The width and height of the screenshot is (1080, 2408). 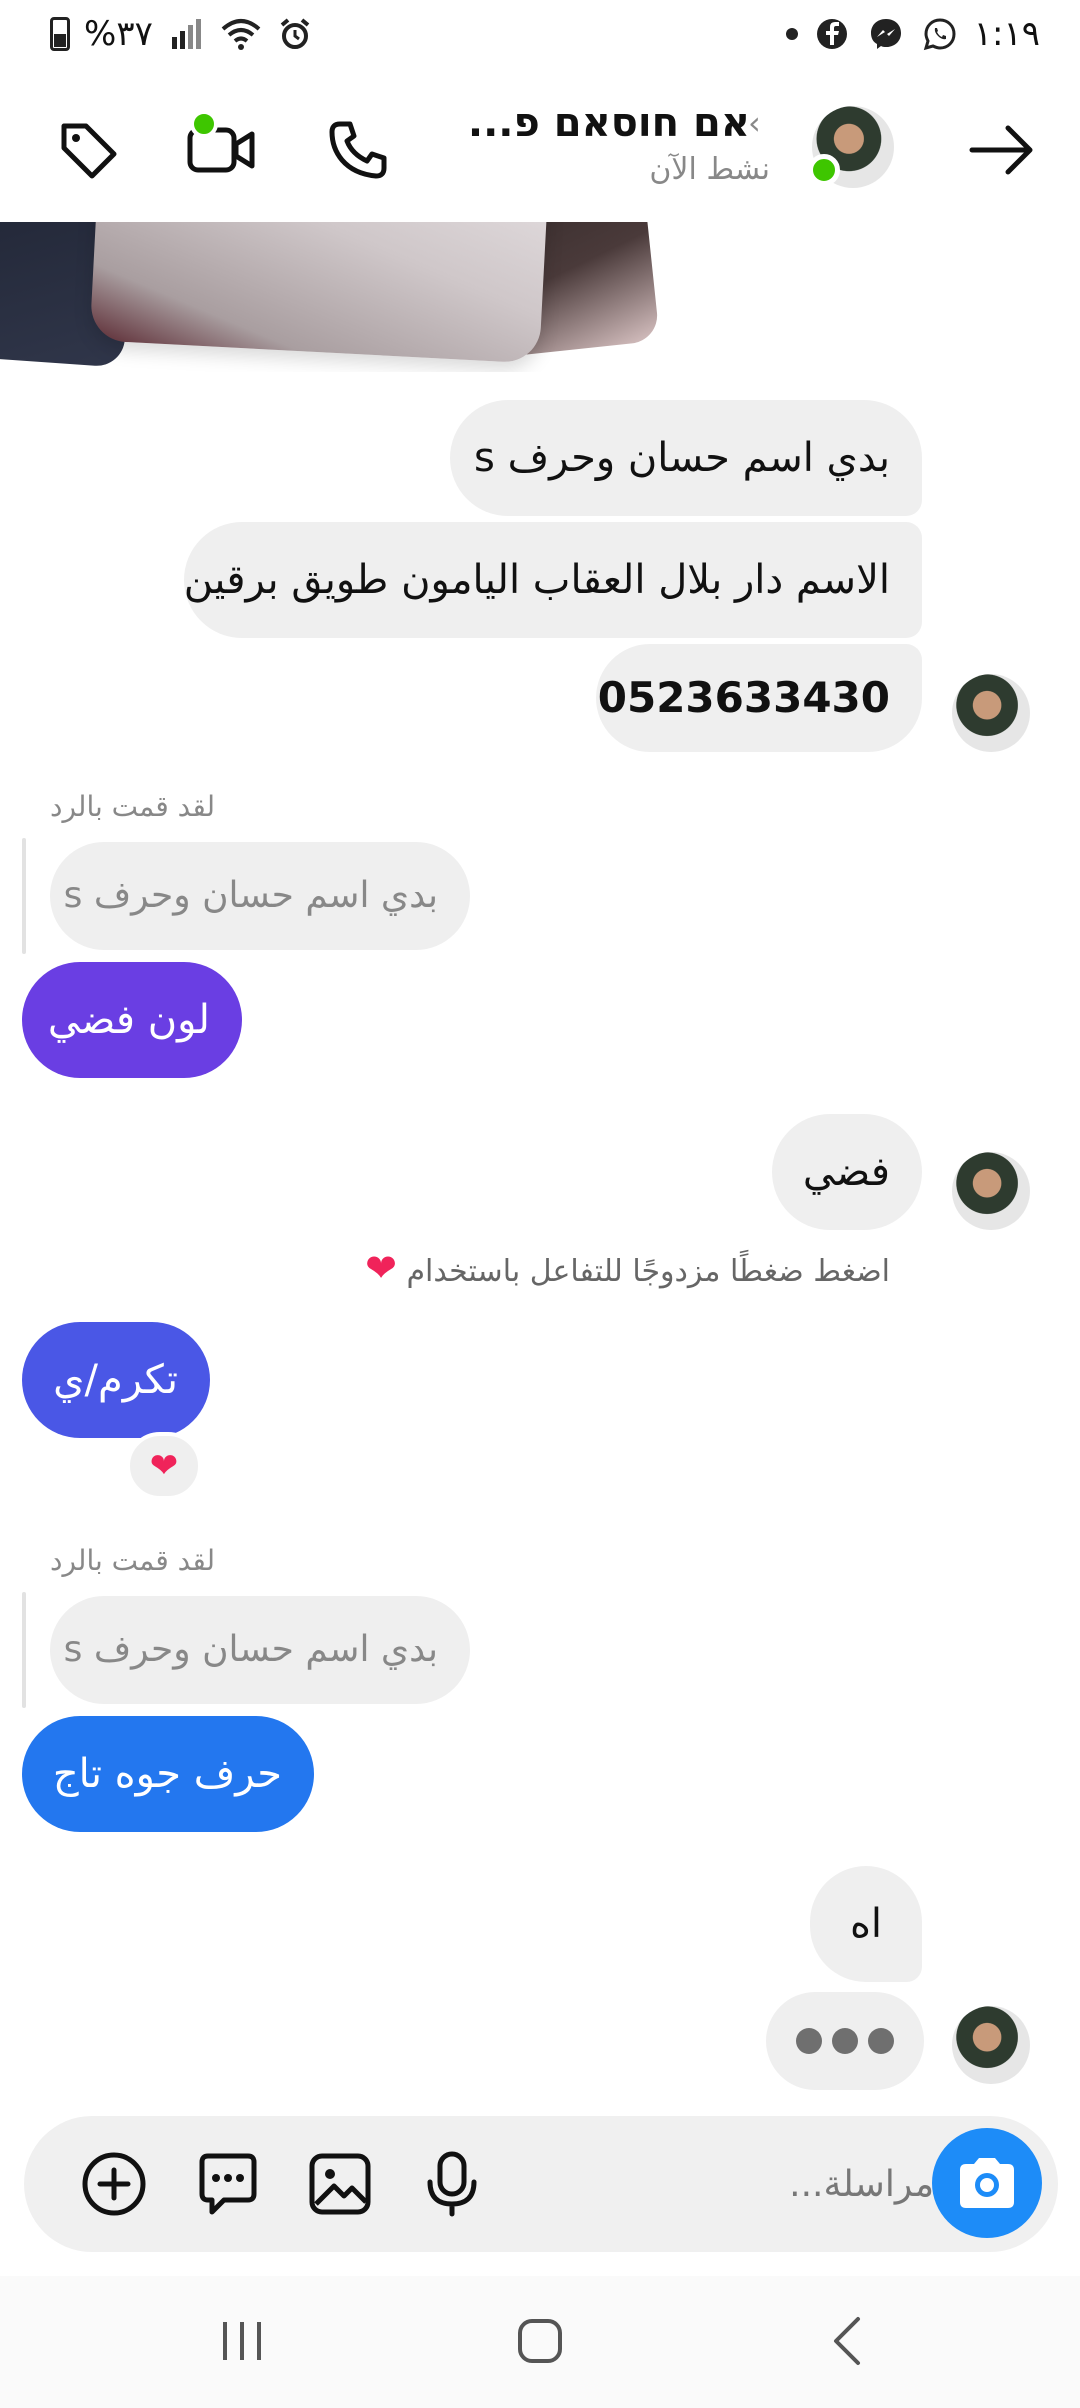 I want to click on gallery-icon, so click(x=340, y=2184).